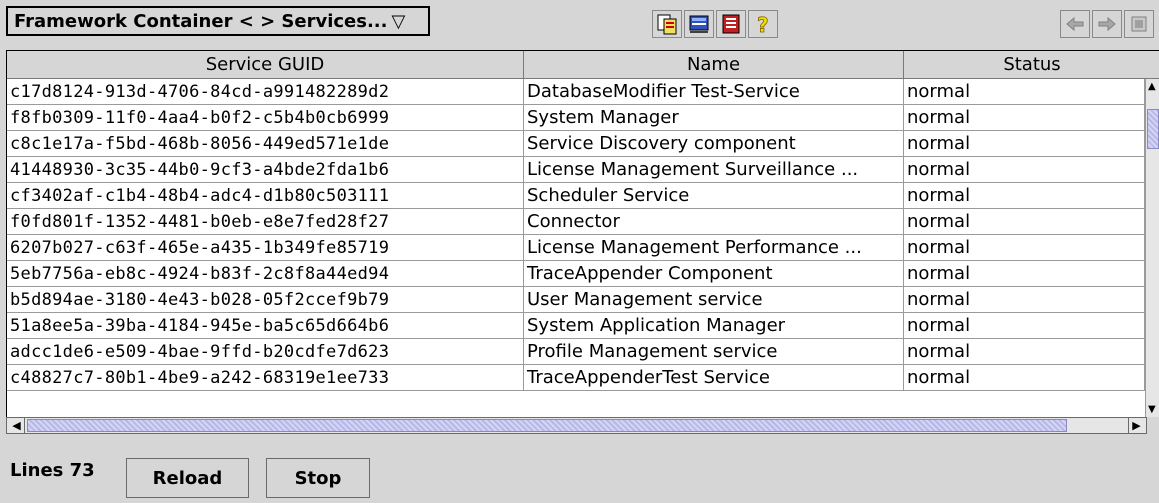 The image size is (1159, 503). What do you see at coordinates (1031, 65) in the screenshot?
I see `column-header-status: Status` at bounding box center [1031, 65].